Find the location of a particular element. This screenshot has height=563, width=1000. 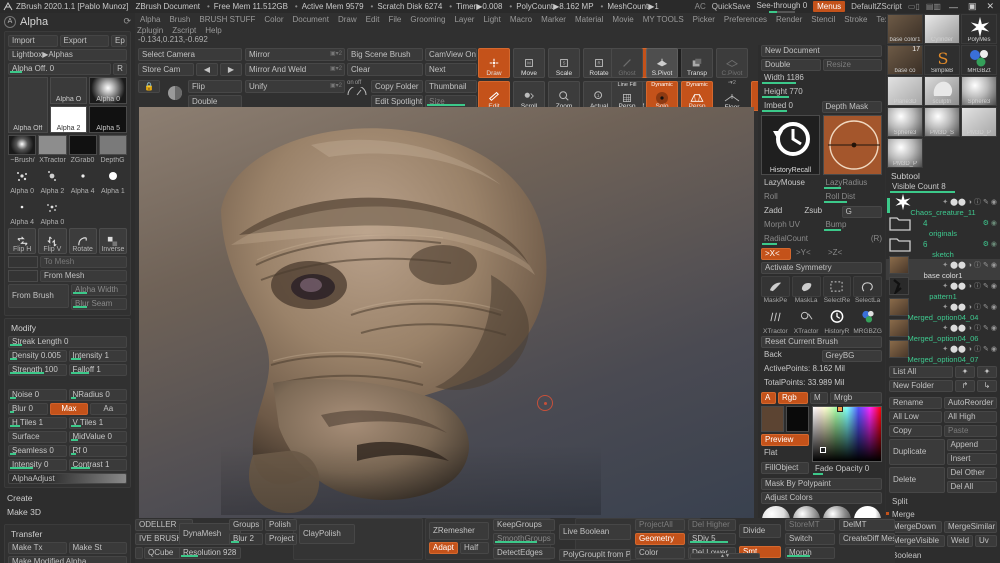

lazy-radius-pad is located at coordinates (852, 145).